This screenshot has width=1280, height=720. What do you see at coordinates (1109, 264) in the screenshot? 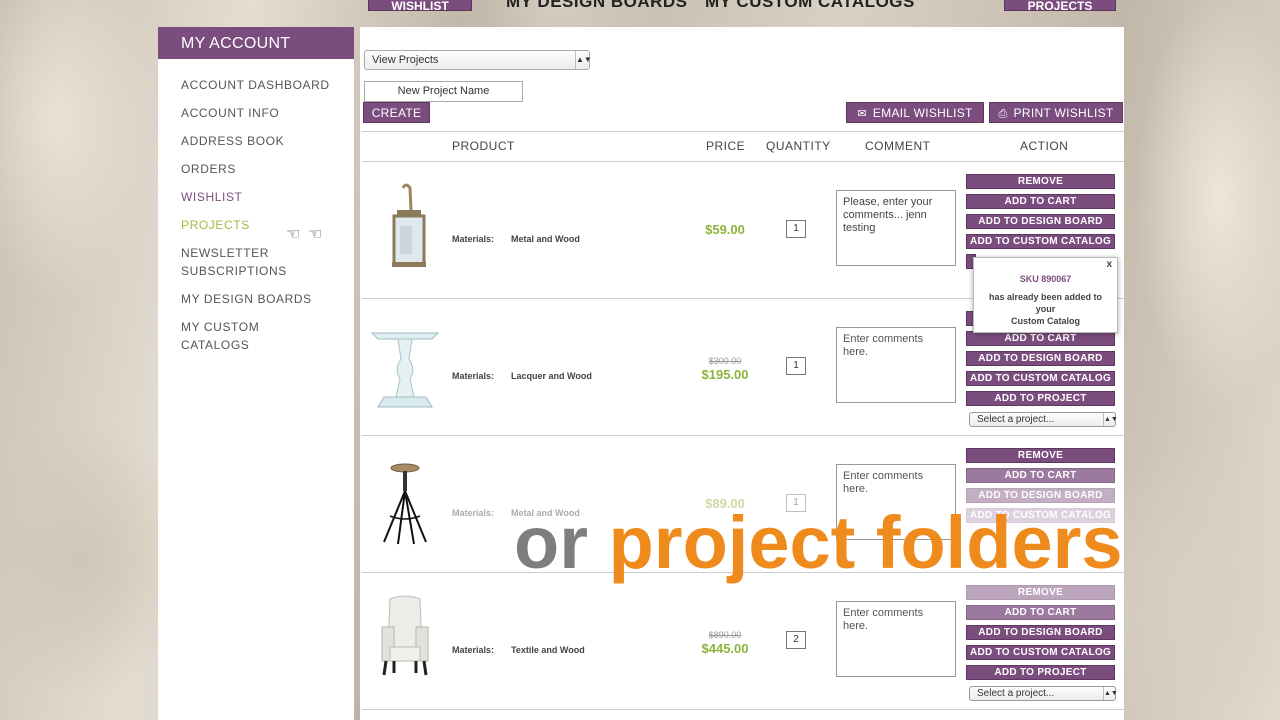
I see `close-icon: x` at bounding box center [1109, 264].